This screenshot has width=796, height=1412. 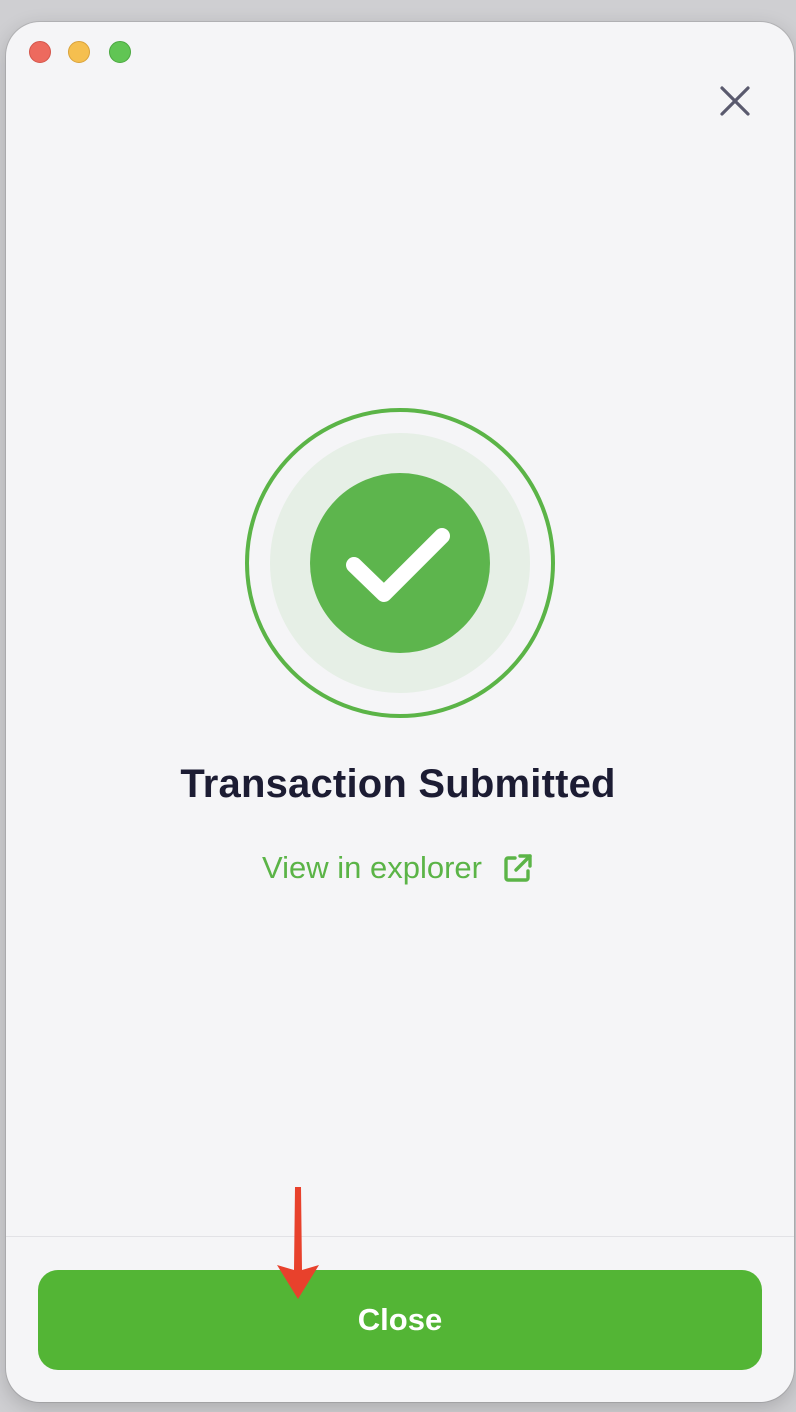 I want to click on view-in-explorer-link: View in explorer, so click(x=398, y=868).